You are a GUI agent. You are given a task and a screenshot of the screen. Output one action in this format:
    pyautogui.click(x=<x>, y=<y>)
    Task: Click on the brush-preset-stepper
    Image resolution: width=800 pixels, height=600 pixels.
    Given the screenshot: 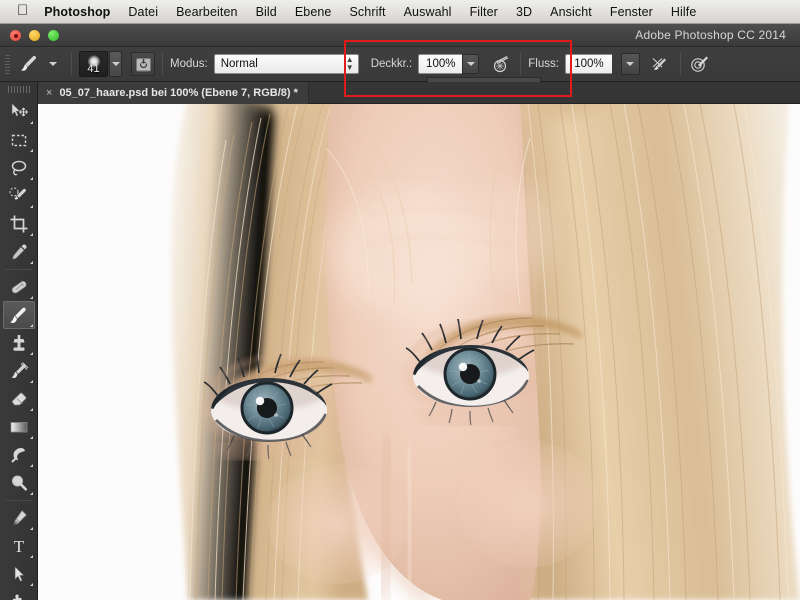 What is the action you would take?
    pyautogui.click(x=115, y=64)
    